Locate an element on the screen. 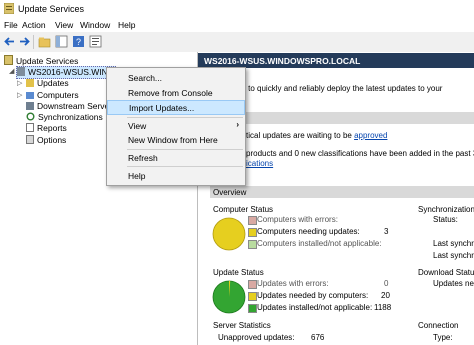  last-sync-label-1: Last synchr is located at coordinates (453, 243).